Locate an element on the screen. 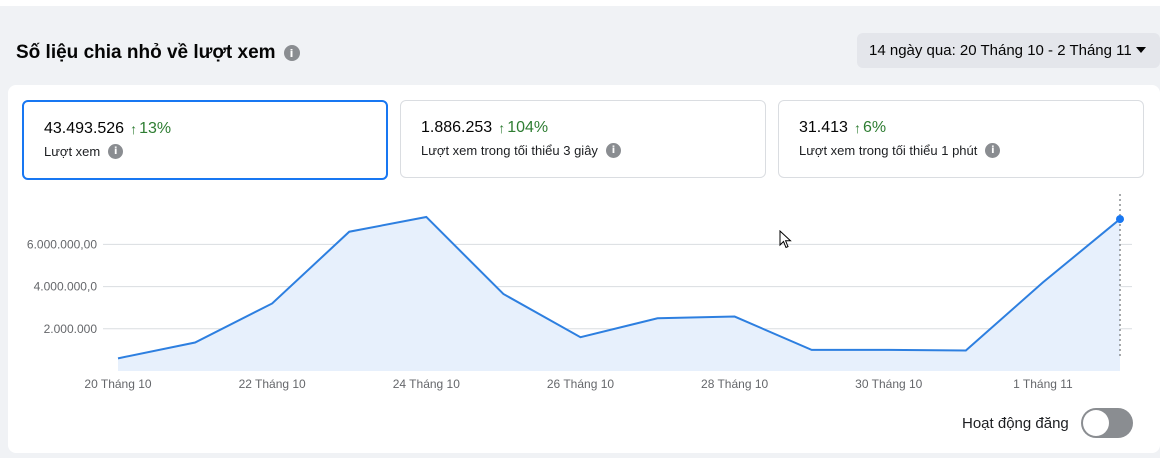 This screenshot has width=1165, height=458. metric-label: Lượt xem trong tối thiểu 3 giây is located at coordinates (509, 150).